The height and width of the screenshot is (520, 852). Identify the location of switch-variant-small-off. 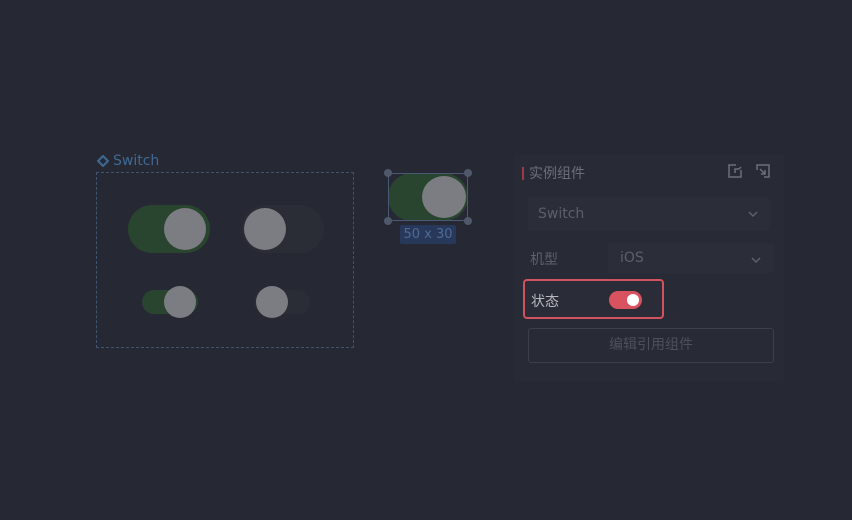
(282, 302).